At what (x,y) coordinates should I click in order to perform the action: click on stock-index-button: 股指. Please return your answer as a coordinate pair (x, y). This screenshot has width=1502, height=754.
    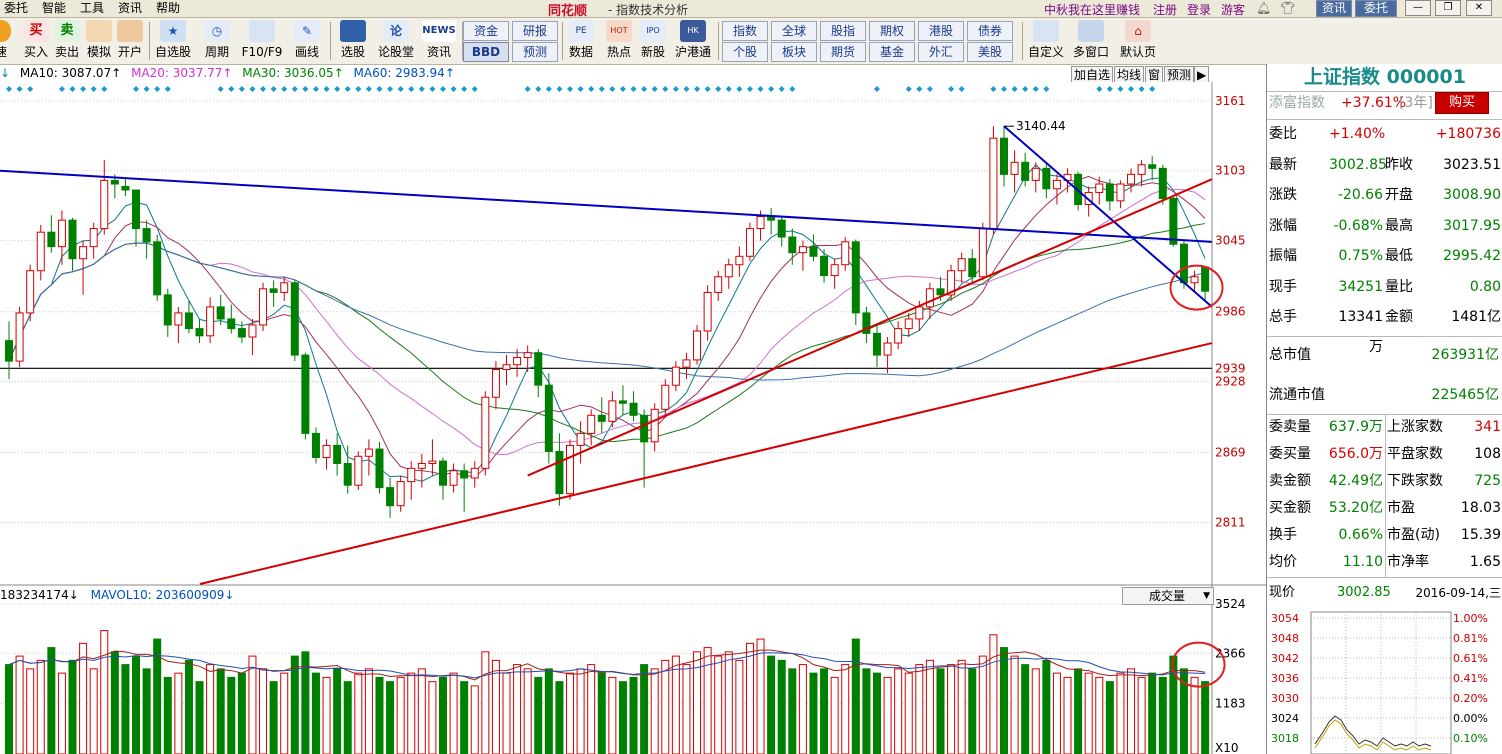
    Looking at the image, I should click on (843, 31).